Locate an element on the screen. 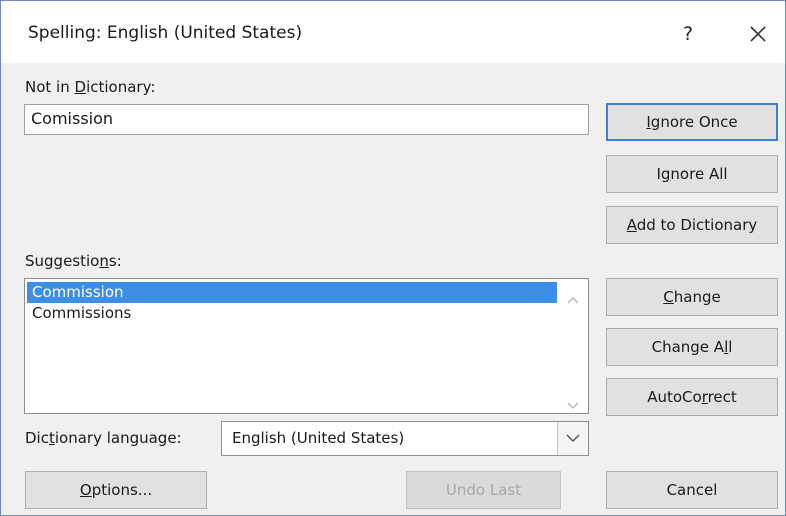 This screenshot has height=516, width=786. title-bar: Spelling: English (United States) ? is located at coordinates (393, 32).